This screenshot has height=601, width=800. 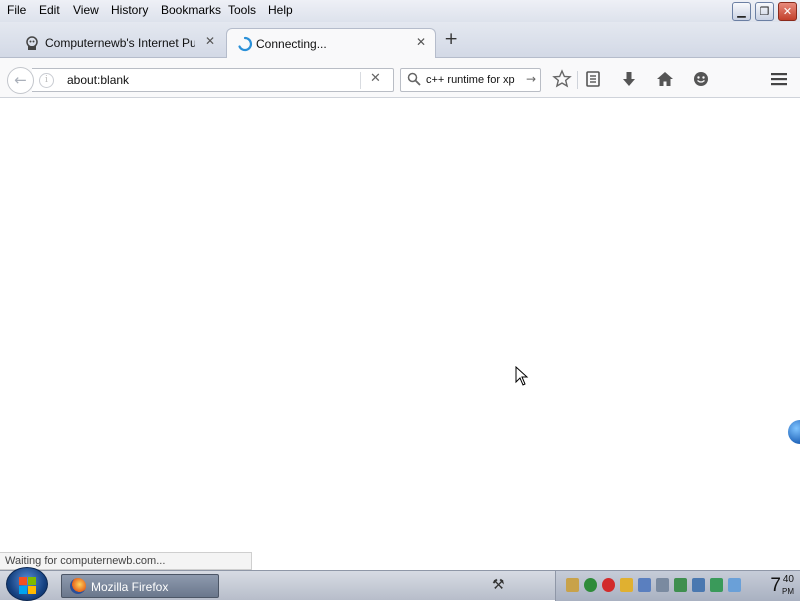 I want to click on menu-edit: Edit, so click(x=49, y=10).